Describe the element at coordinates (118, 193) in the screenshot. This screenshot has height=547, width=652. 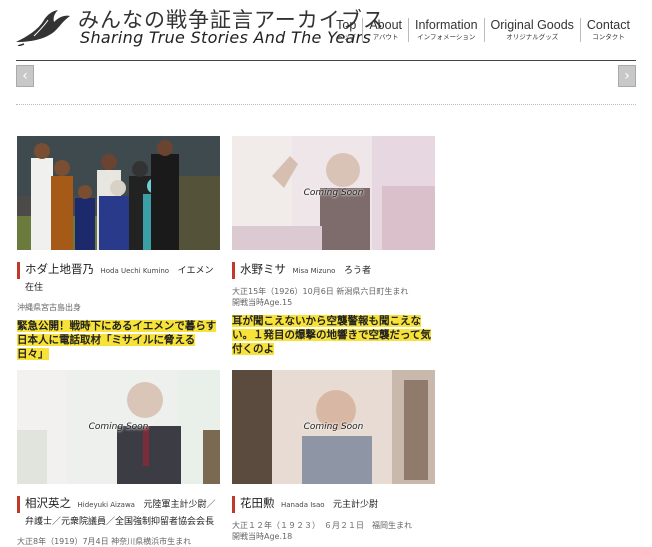
I see `testimony-photo` at that location.